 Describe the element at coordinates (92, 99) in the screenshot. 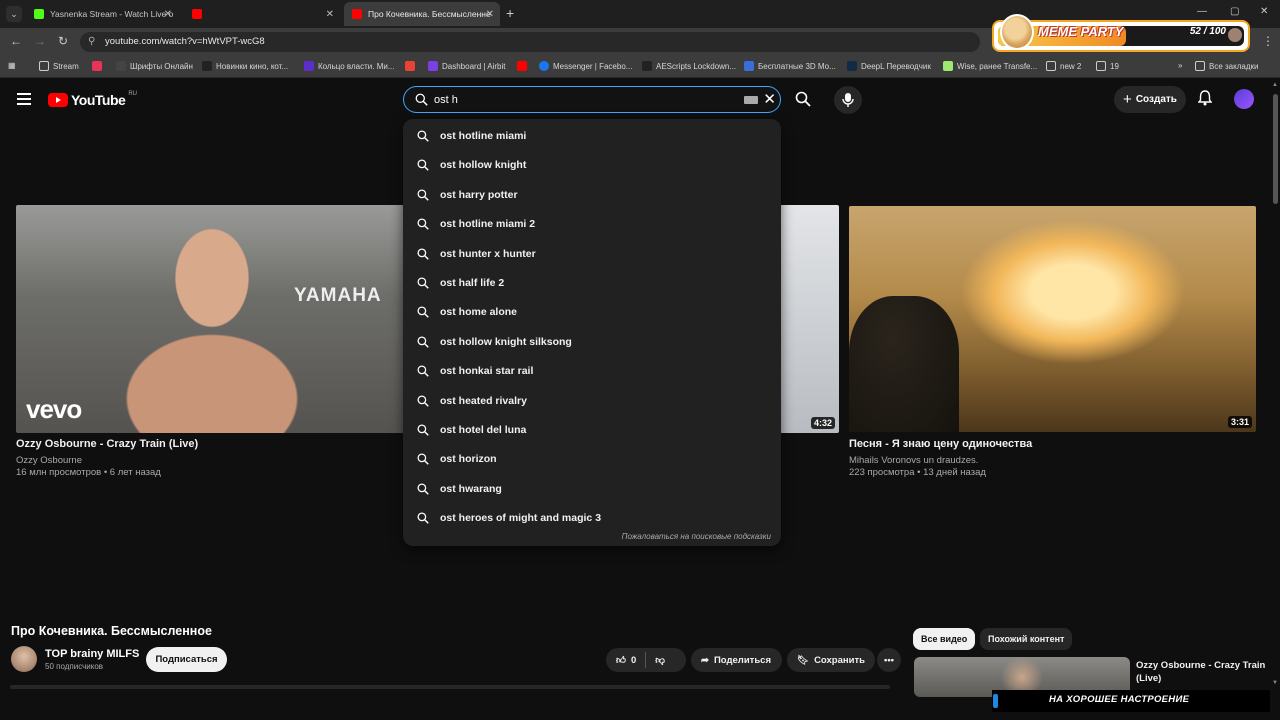

I see `youtube-logo: YouTube RU` at that location.